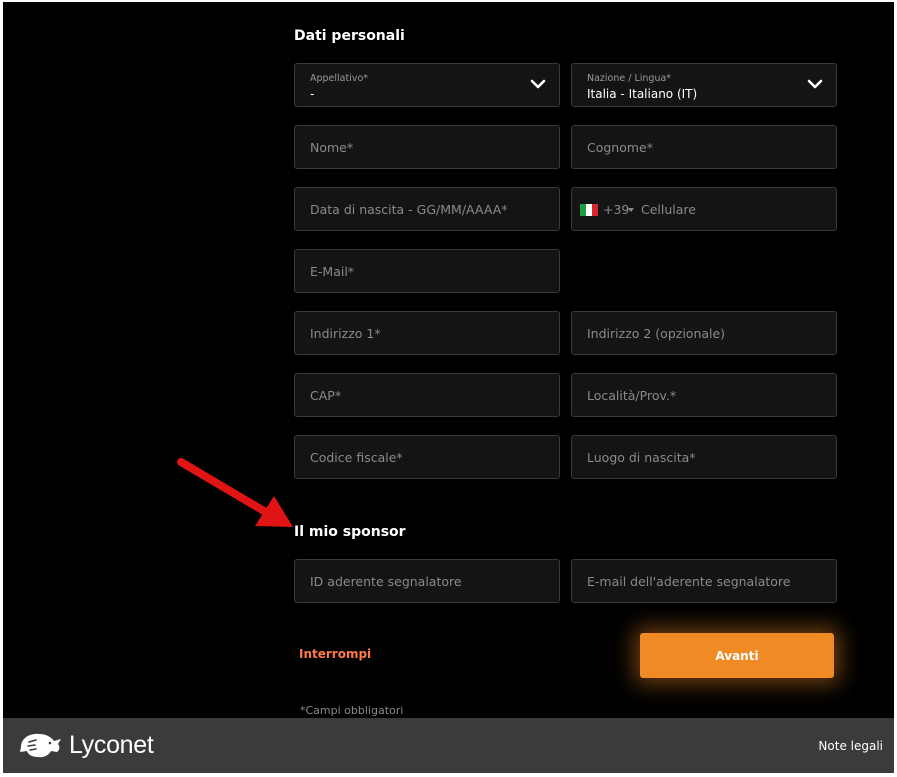 The height and width of the screenshot is (777, 897). What do you see at coordinates (427, 333) in the screenshot?
I see `address1-input: Indirizzo 1*` at bounding box center [427, 333].